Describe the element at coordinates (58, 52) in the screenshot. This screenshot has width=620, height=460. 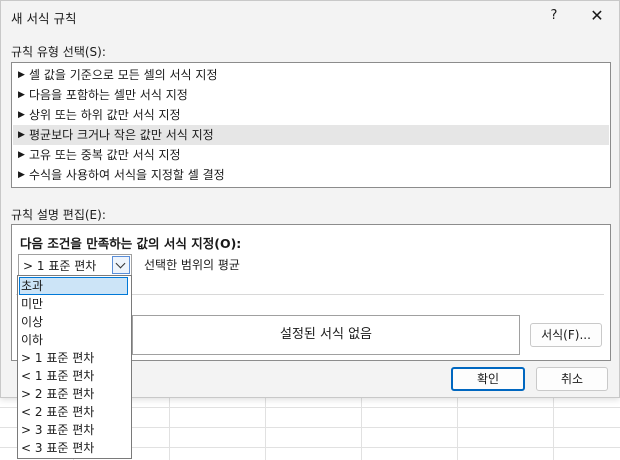
I see `rule-type-label: 규칙 유형 선택(S):` at that location.